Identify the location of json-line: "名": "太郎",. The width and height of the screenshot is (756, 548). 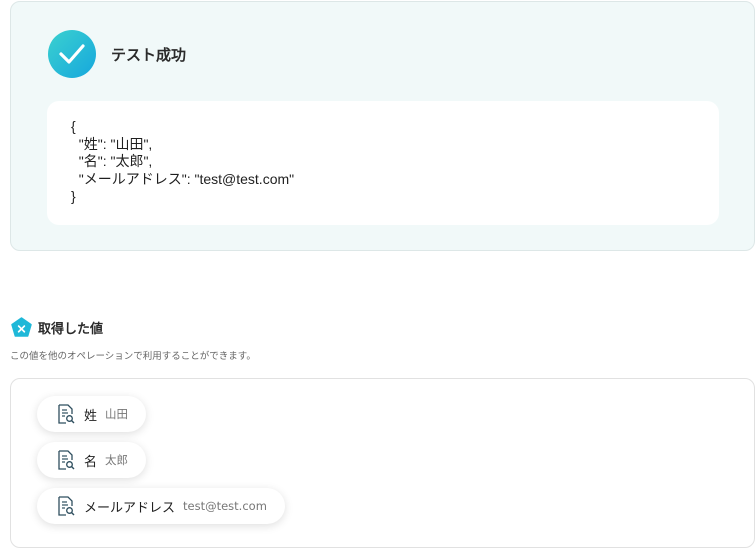
(112, 161).